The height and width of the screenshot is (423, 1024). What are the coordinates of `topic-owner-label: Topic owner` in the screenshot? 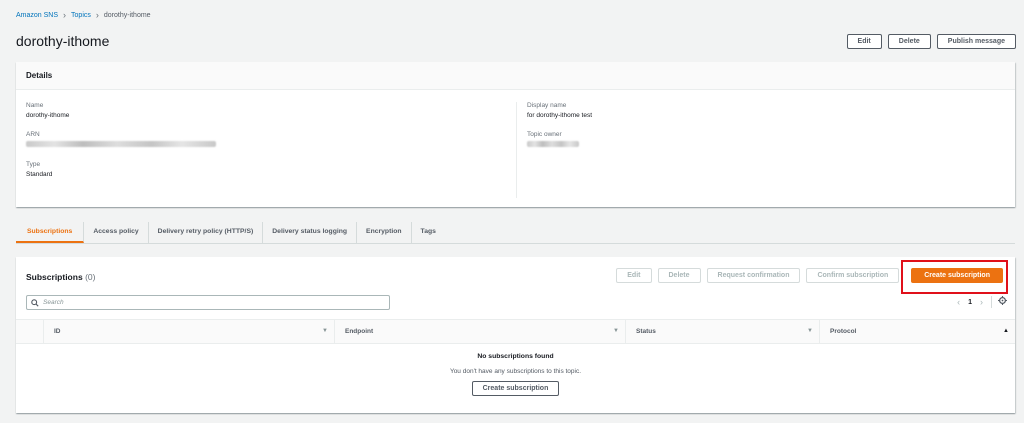 It's located at (544, 134).